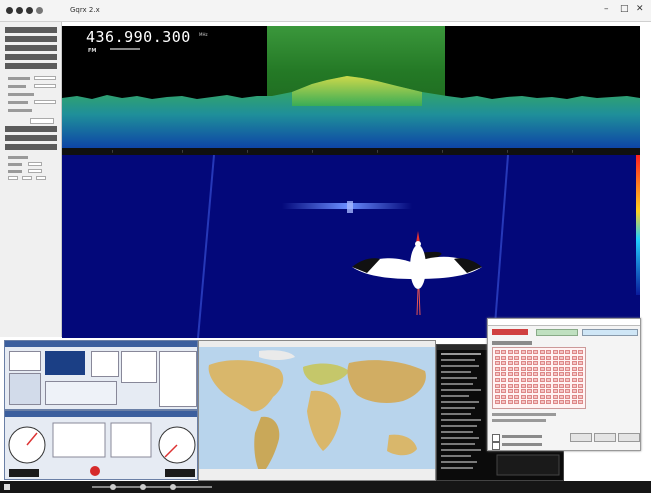 The height and width of the screenshot is (493, 651). I want to click on telemetry-grid, so click(539, 378).